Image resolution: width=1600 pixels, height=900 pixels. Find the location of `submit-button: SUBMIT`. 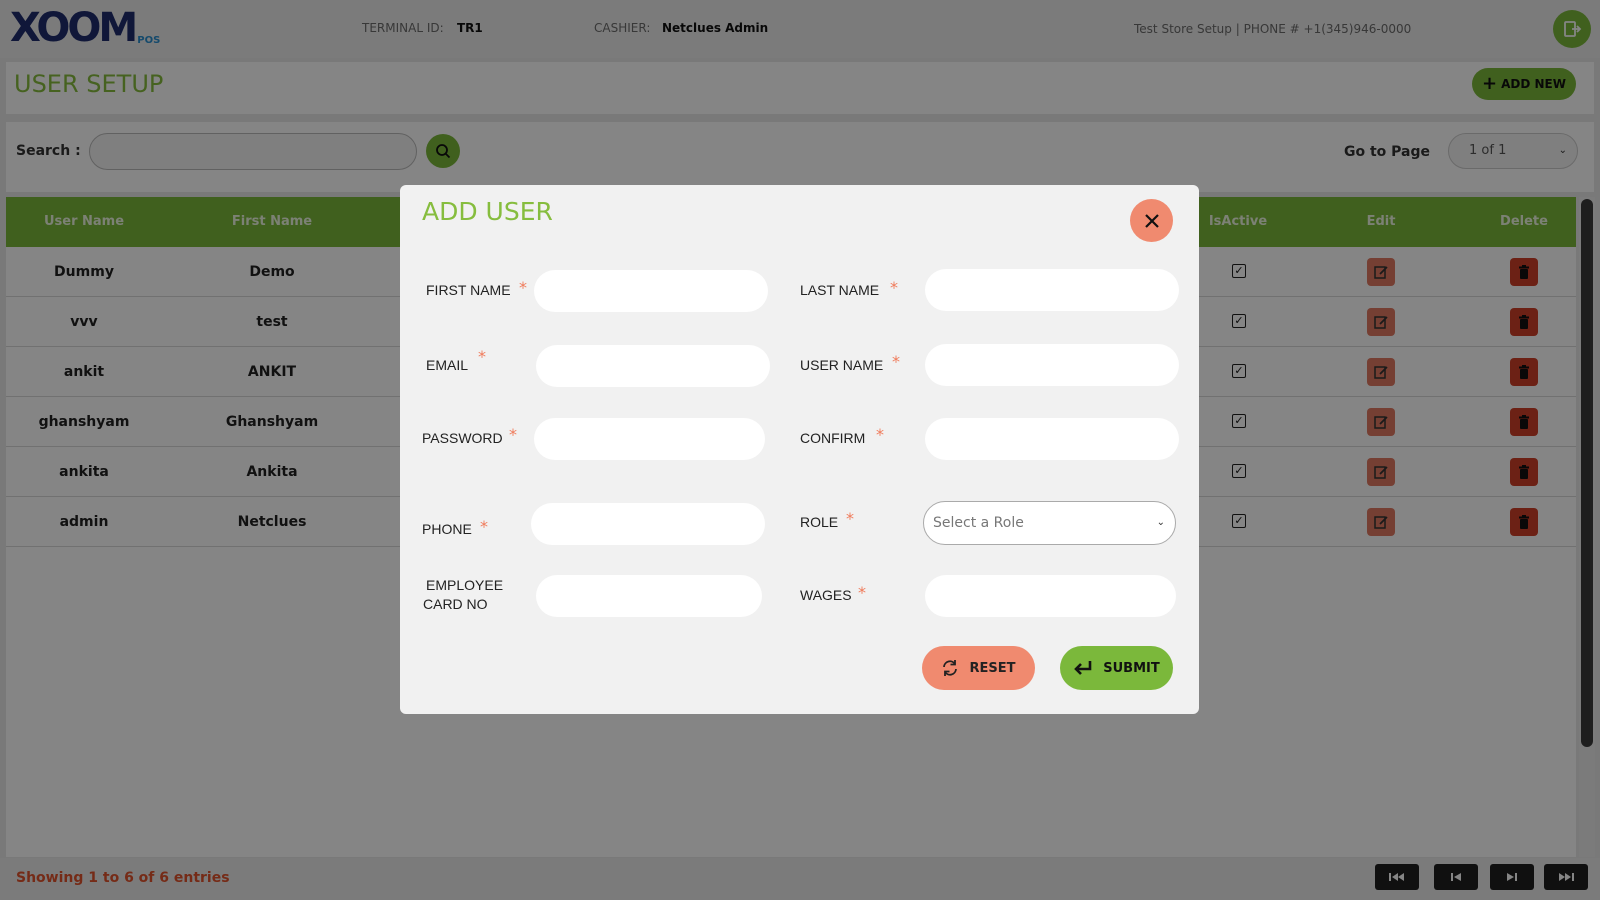

submit-button: SUBMIT is located at coordinates (1116, 668).